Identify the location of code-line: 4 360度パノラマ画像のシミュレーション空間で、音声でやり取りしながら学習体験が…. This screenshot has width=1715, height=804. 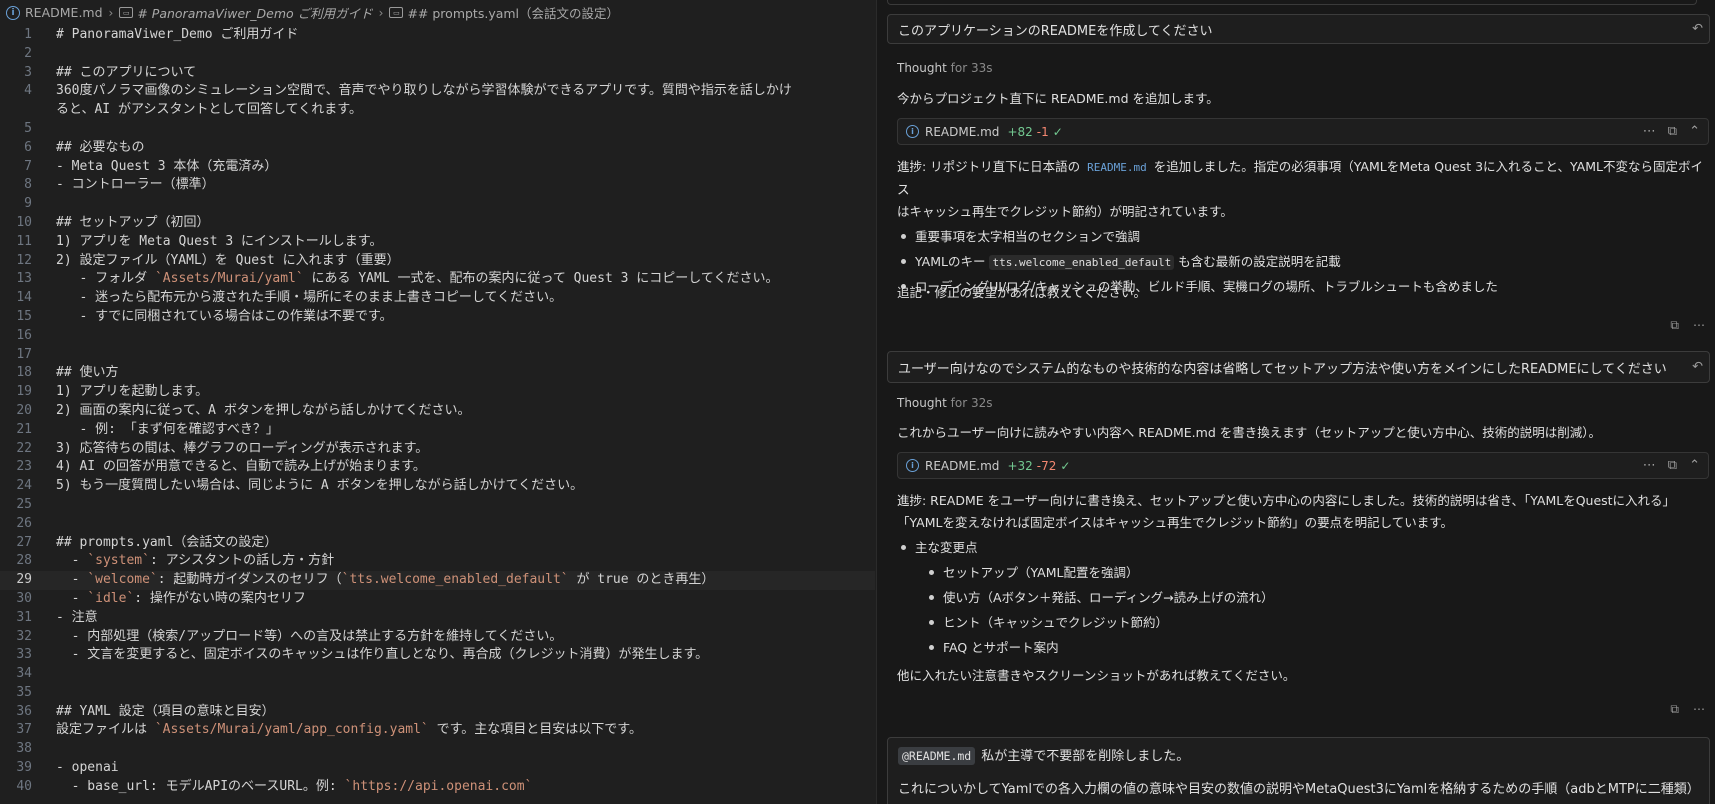
(437, 91).